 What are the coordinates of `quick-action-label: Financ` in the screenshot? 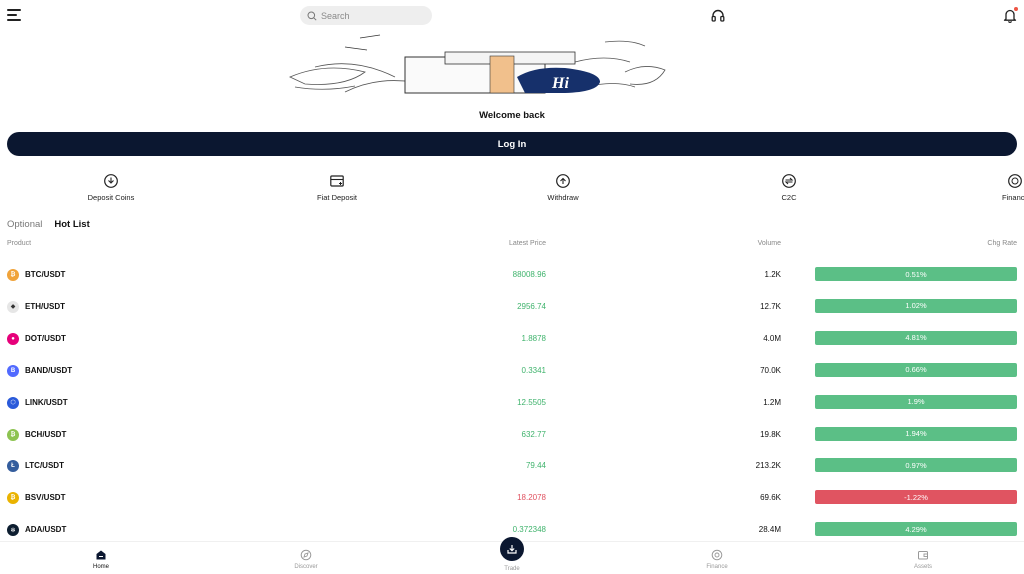 It's located at (1013, 197).